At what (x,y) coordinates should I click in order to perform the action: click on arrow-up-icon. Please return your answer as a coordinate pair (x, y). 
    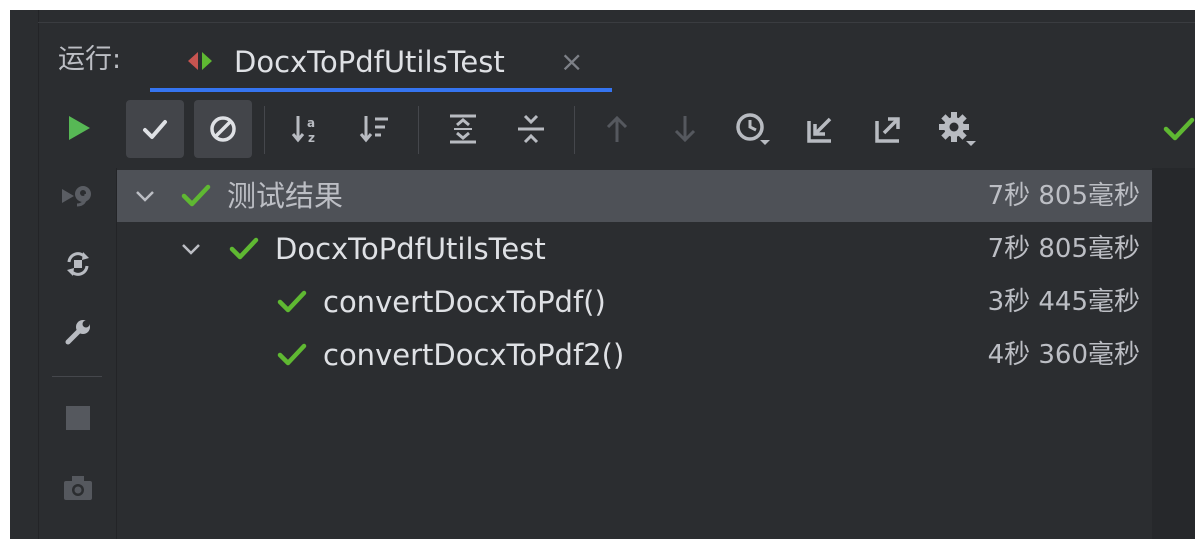
    Looking at the image, I should click on (617, 128).